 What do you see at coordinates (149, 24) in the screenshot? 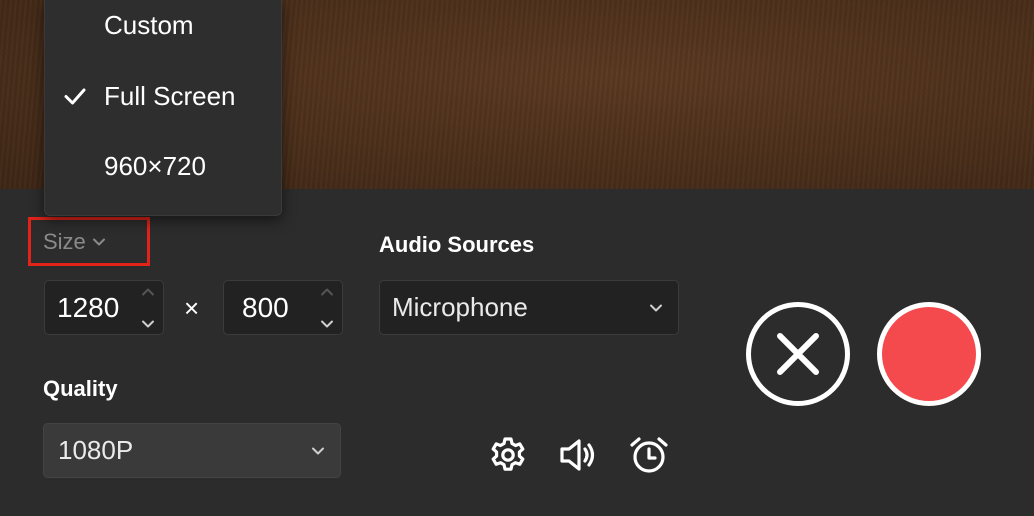
I see `menu-item-label: Custom` at bounding box center [149, 24].